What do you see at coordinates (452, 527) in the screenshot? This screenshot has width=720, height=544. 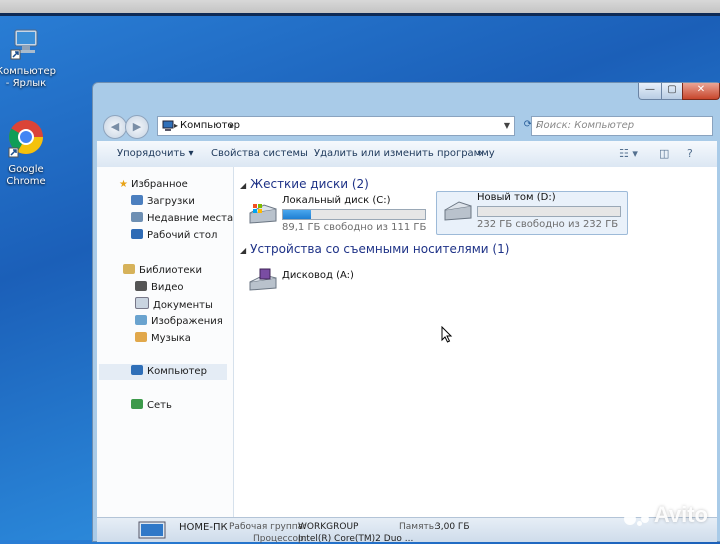 I see `memory-value: 3,00 ГБ` at bounding box center [452, 527].